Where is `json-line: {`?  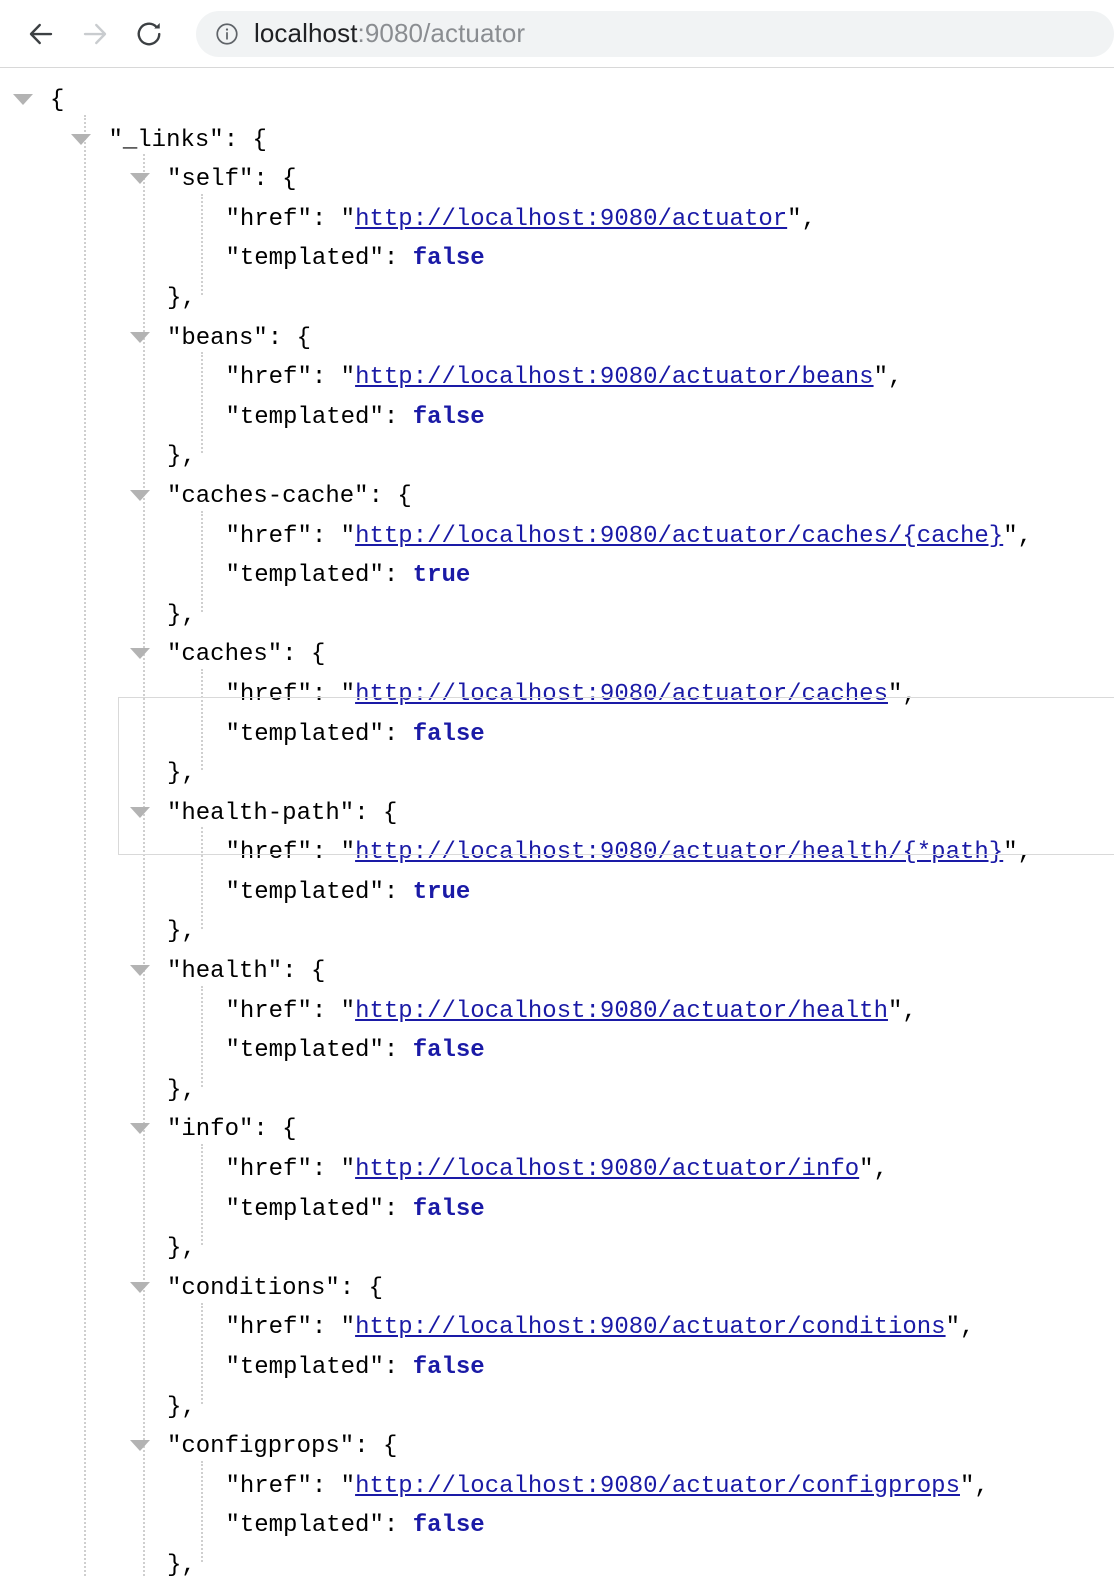 json-line: { is located at coordinates (557, 101).